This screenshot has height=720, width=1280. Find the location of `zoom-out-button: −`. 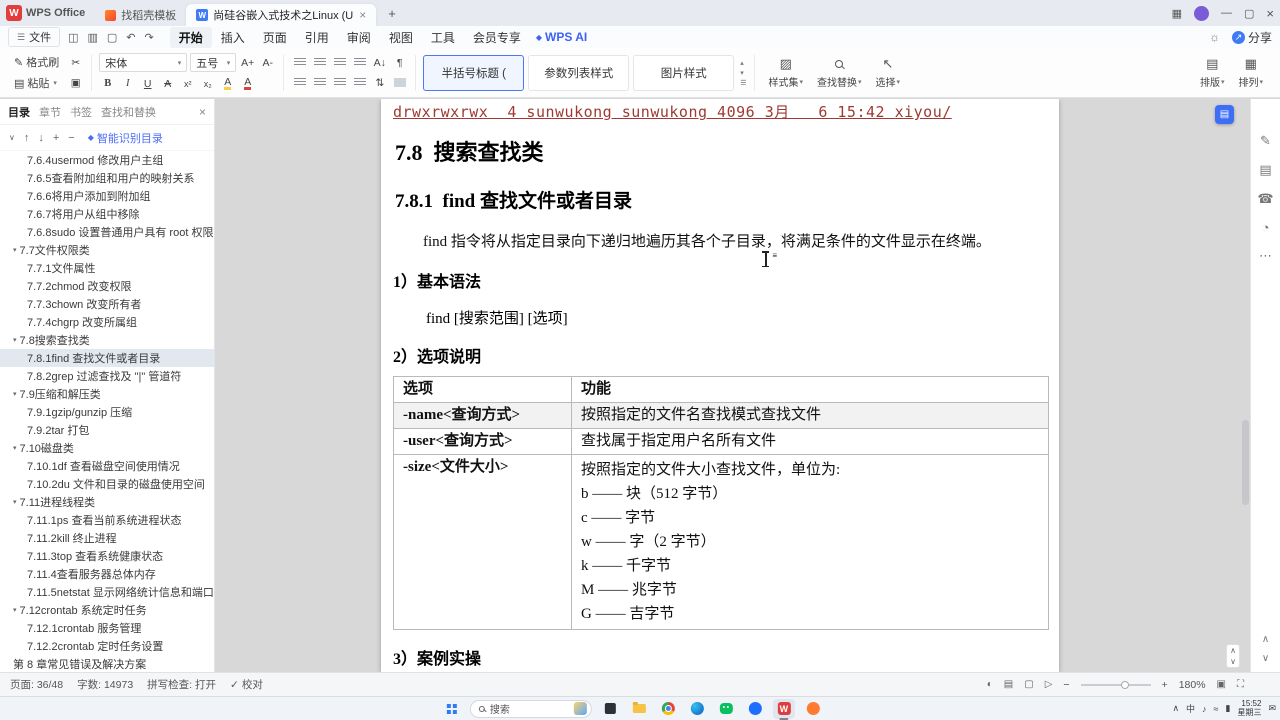

zoom-out-button: − is located at coordinates (1066, 685).